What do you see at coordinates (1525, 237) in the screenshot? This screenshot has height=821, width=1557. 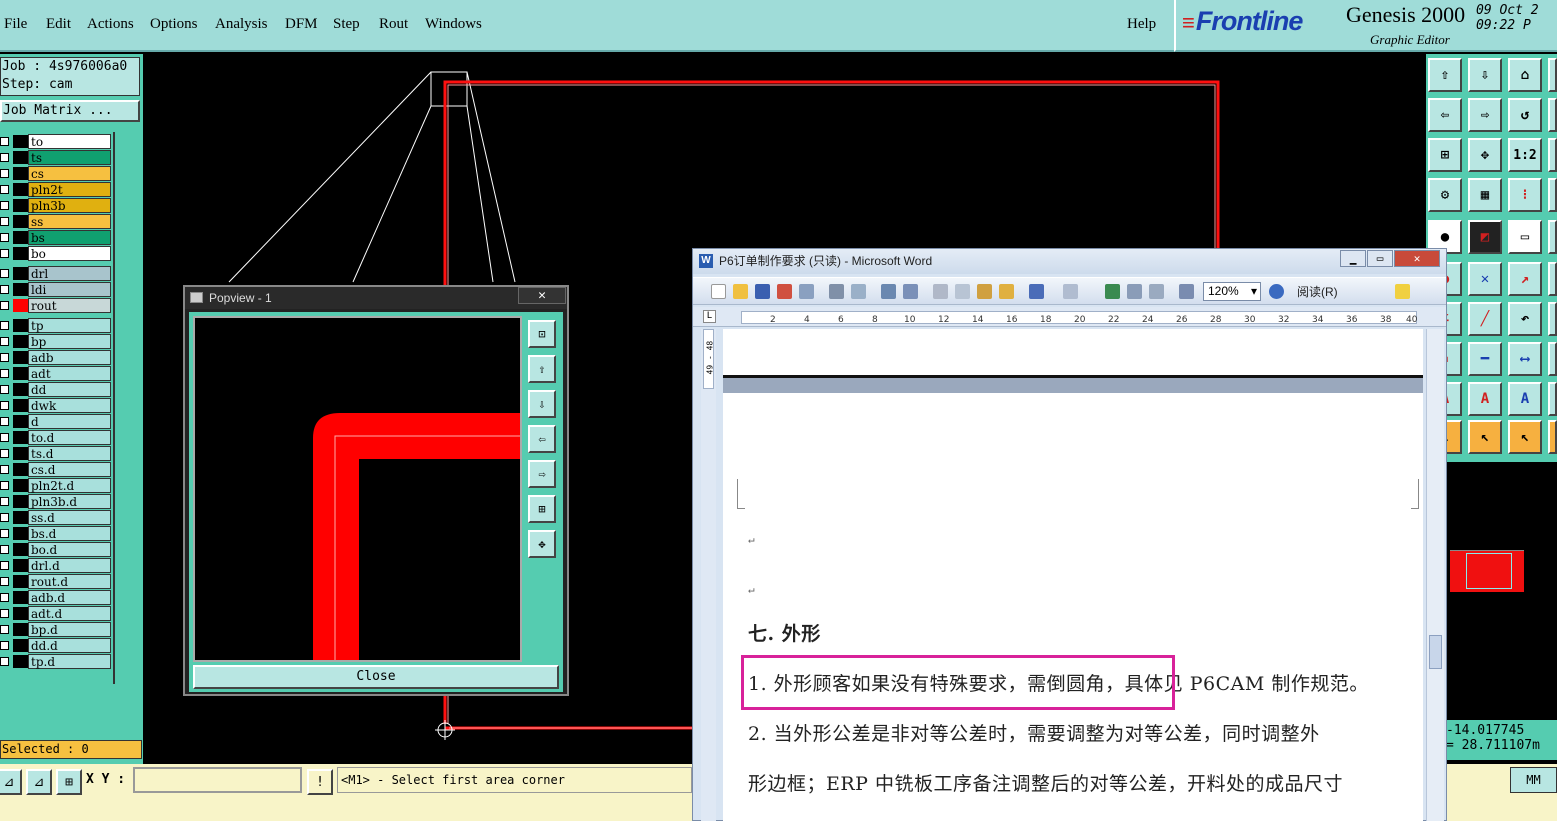 I see `ruler-icon: ▭` at bounding box center [1525, 237].